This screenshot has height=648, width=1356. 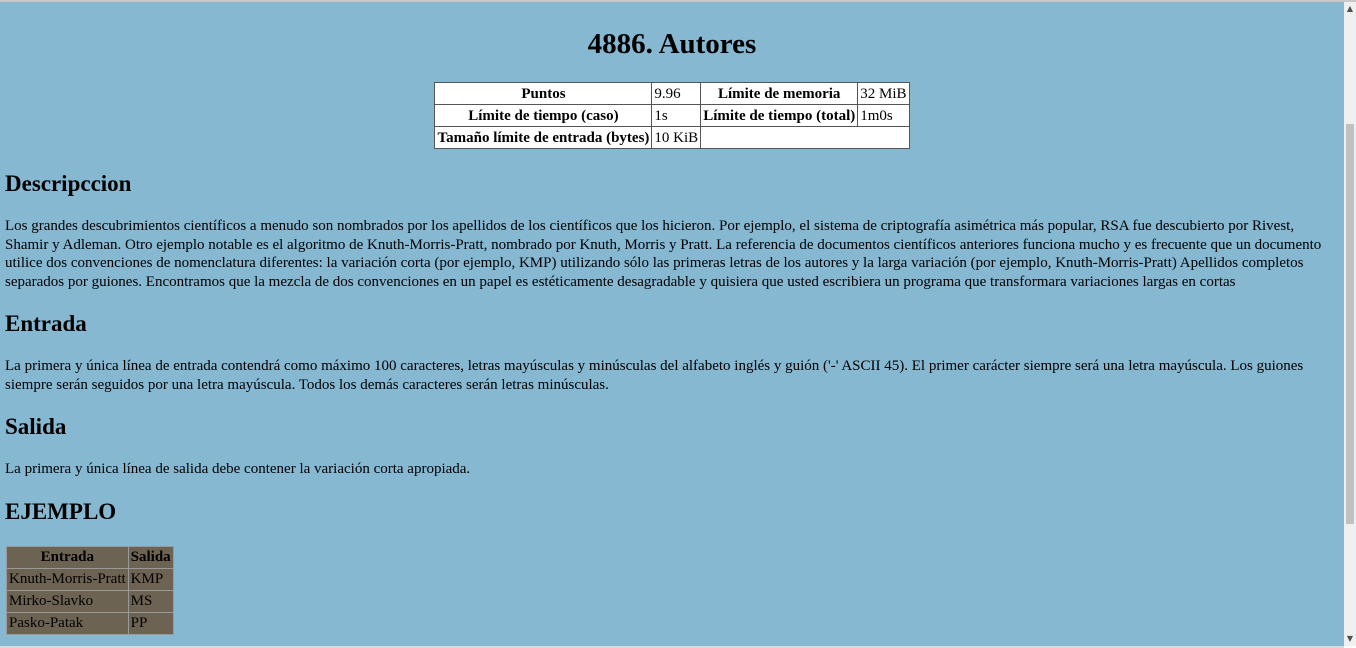 What do you see at coordinates (150, 557) in the screenshot?
I see `example-header-salida: Salida` at bounding box center [150, 557].